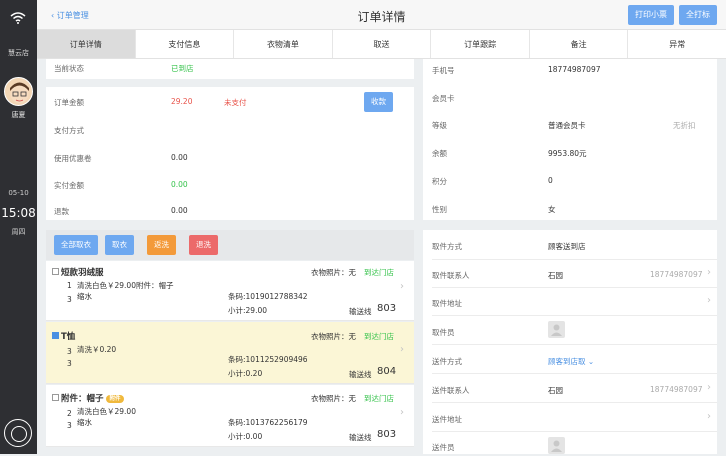 Image resolution: width=726 pixels, height=456 pixels. What do you see at coordinates (451, 275) in the screenshot?
I see `pickup-contact-label: 取件联系人` at bounding box center [451, 275].